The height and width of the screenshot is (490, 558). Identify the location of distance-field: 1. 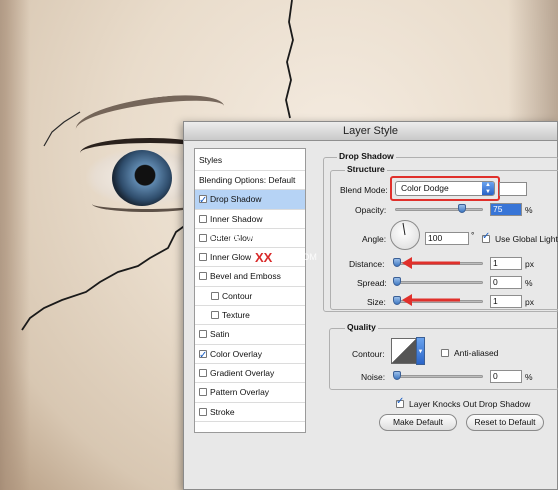
(506, 263).